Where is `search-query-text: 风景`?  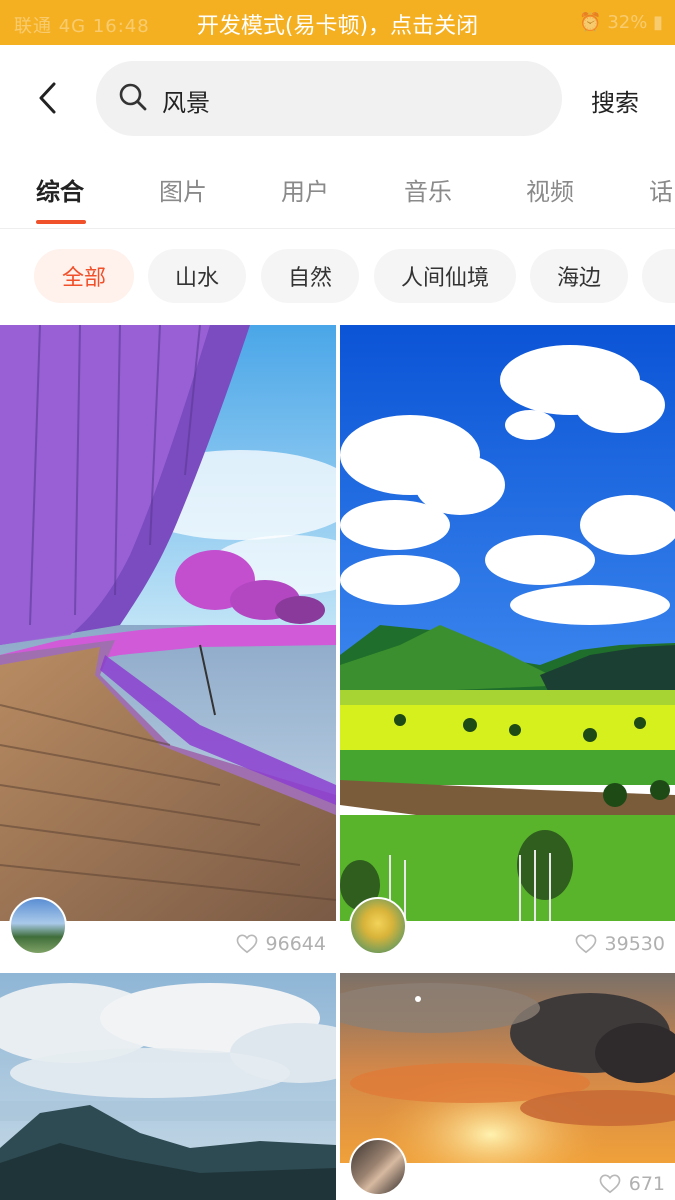 search-query-text: 风景 is located at coordinates (186, 103).